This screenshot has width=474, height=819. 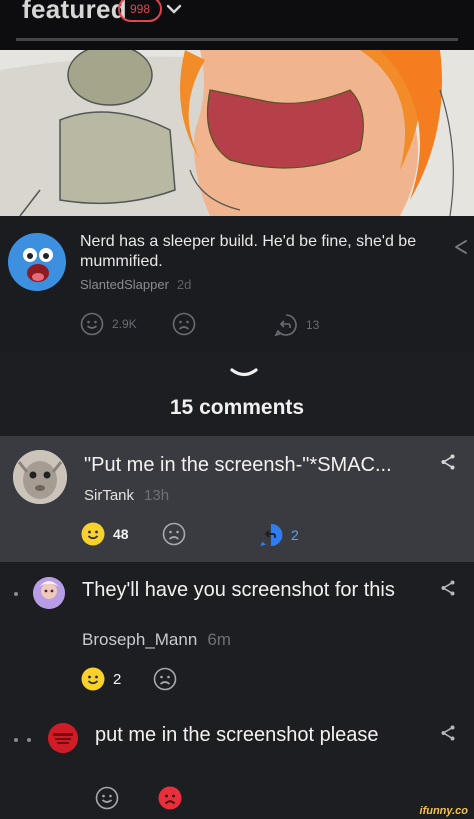 I want to click on reply-reaction: 2, so click(x=279, y=535).